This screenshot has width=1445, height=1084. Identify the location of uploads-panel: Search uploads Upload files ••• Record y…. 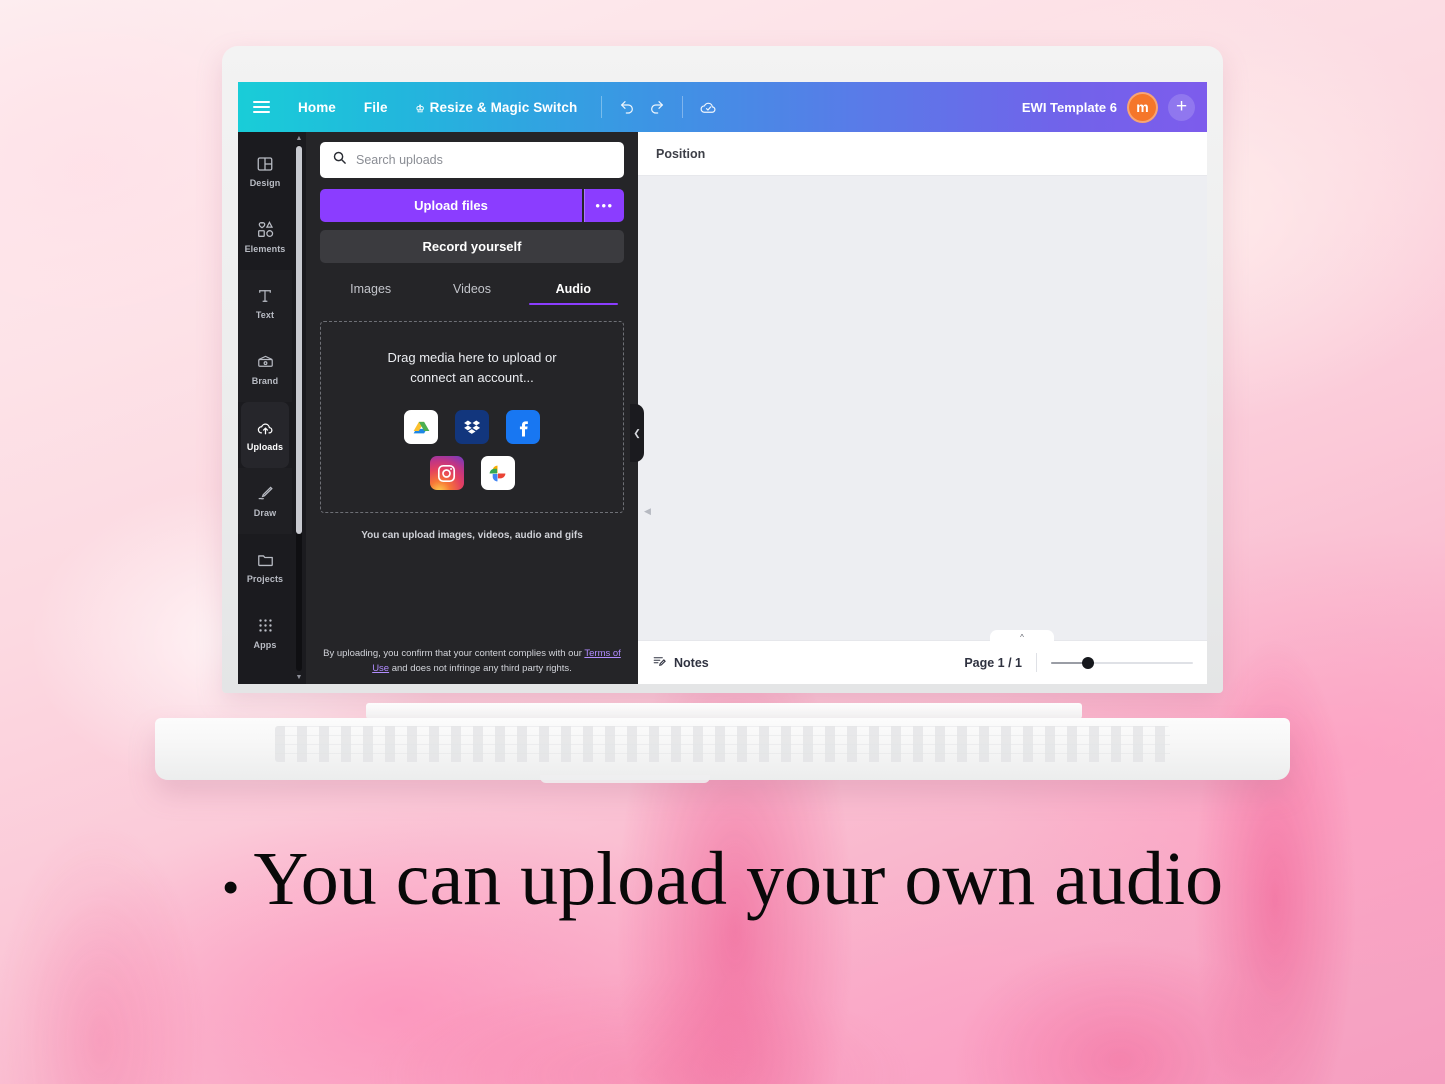
(472, 408).